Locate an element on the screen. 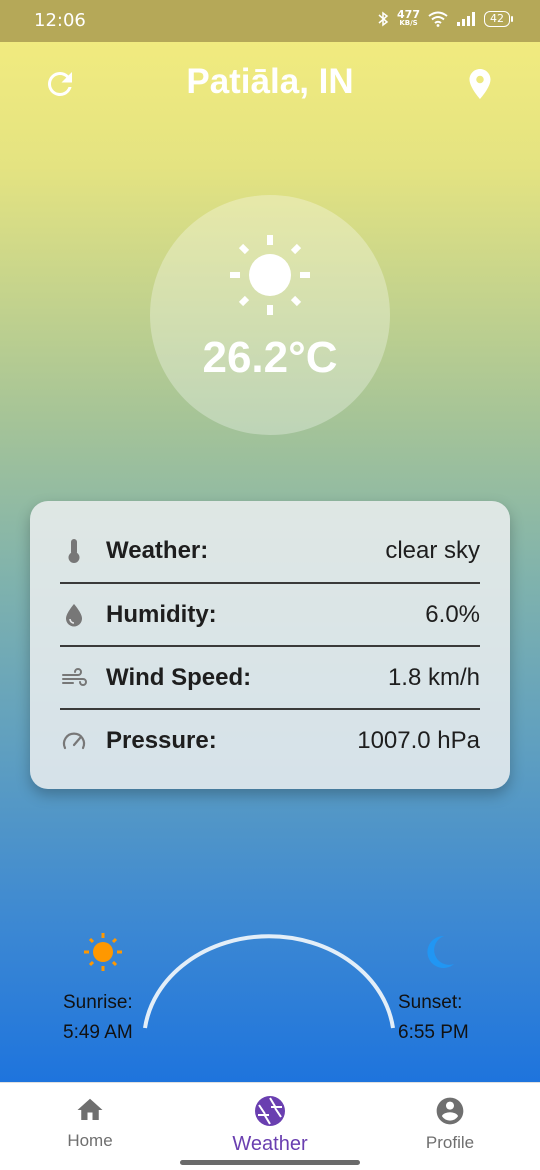  sunrise-sun-icon is located at coordinates (103, 952).